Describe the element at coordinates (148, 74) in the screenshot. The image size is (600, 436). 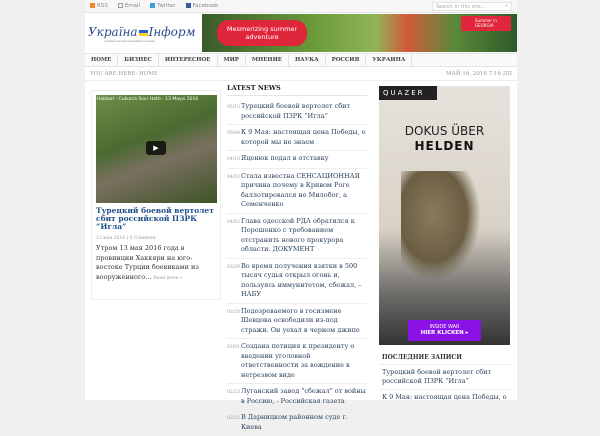
I see `breadcrumb-home: HOME` at that location.